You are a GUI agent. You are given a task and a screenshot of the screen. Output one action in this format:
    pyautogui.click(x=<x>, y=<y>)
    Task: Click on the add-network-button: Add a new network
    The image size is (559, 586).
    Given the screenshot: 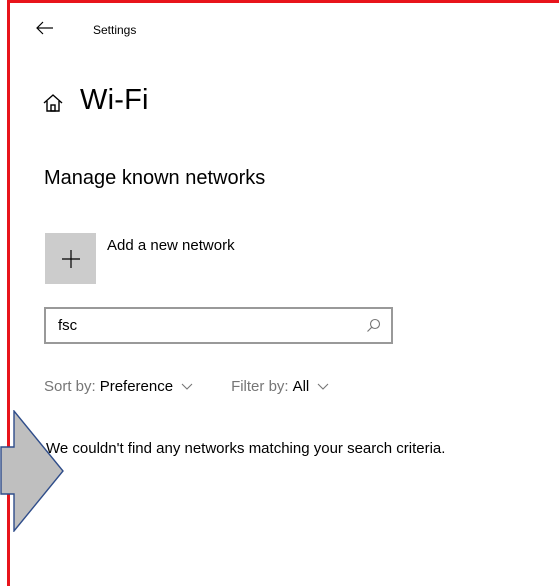 What is the action you would take?
    pyautogui.click(x=140, y=258)
    